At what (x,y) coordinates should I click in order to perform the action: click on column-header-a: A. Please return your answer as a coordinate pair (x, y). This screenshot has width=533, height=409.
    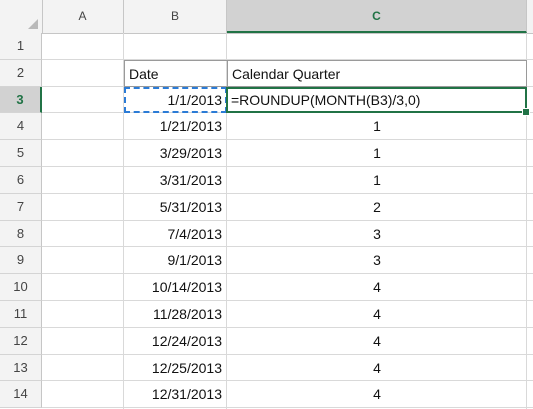
    Looking at the image, I should click on (83, 16).